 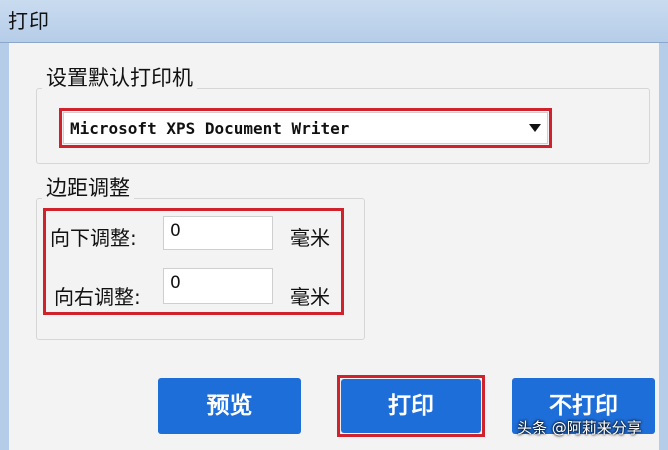 I want to click on margin-fields-highlight, so click(x=193, y=261).